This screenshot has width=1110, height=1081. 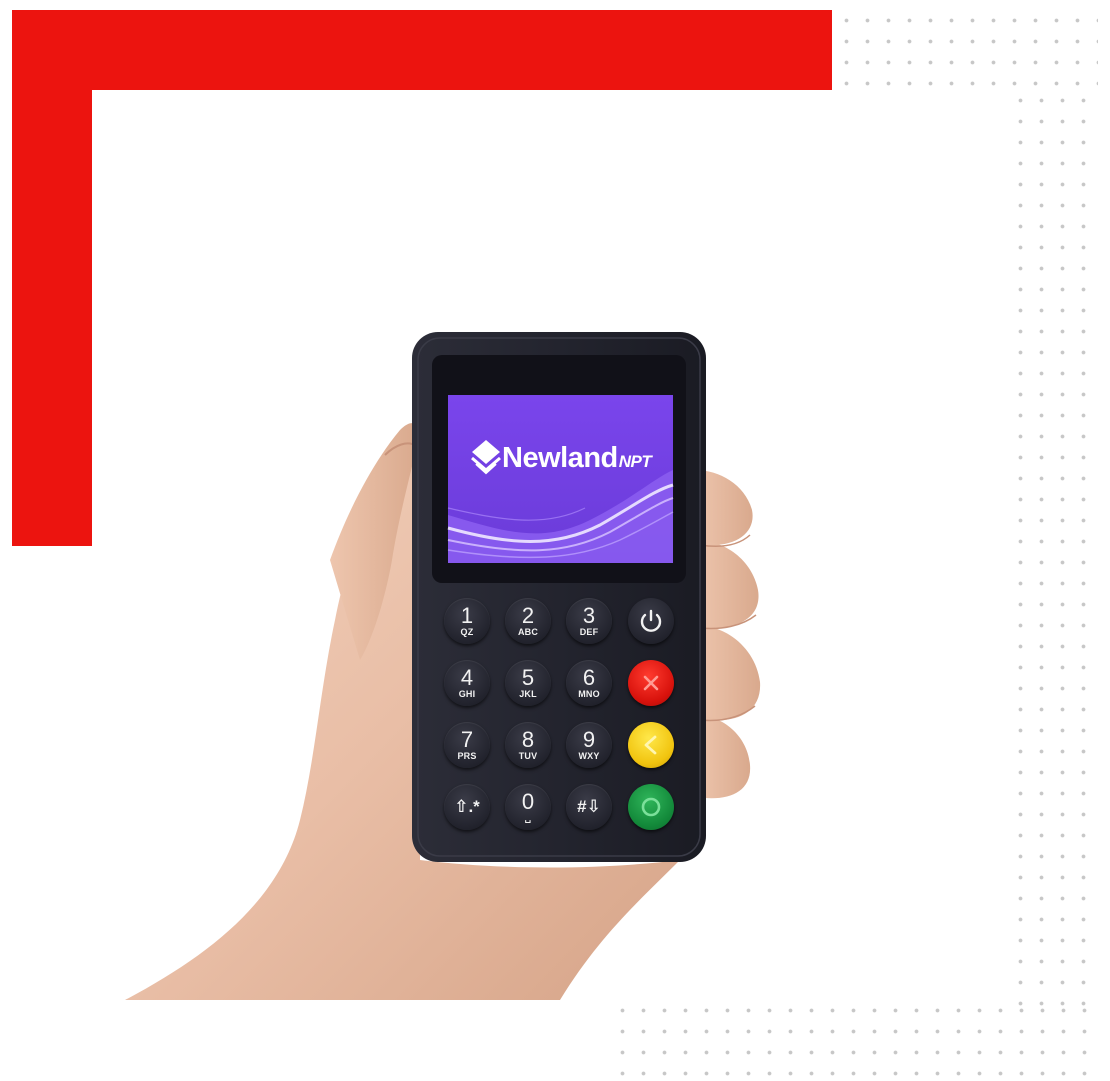 I want to click on key-0-space: ␣, so click(x=528, y=818).